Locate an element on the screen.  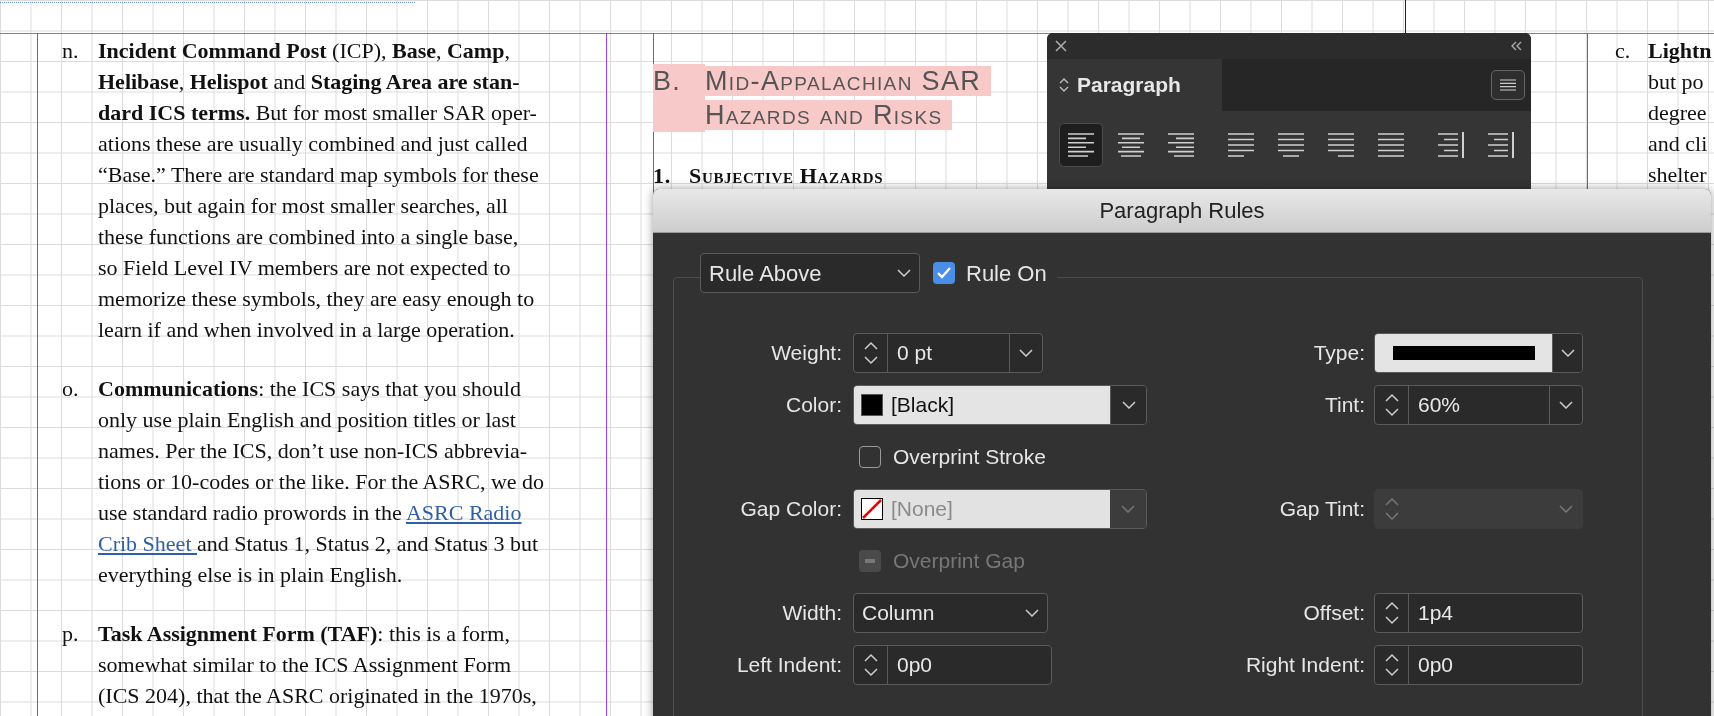
dialog-title: Paragraph Rules is located at coordinates (1182, 211).